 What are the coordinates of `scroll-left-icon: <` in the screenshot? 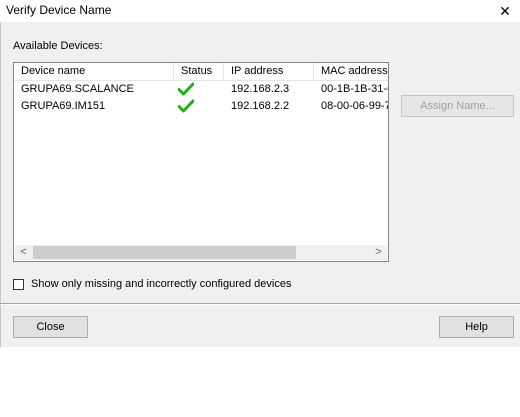 It's located at (23, 252).